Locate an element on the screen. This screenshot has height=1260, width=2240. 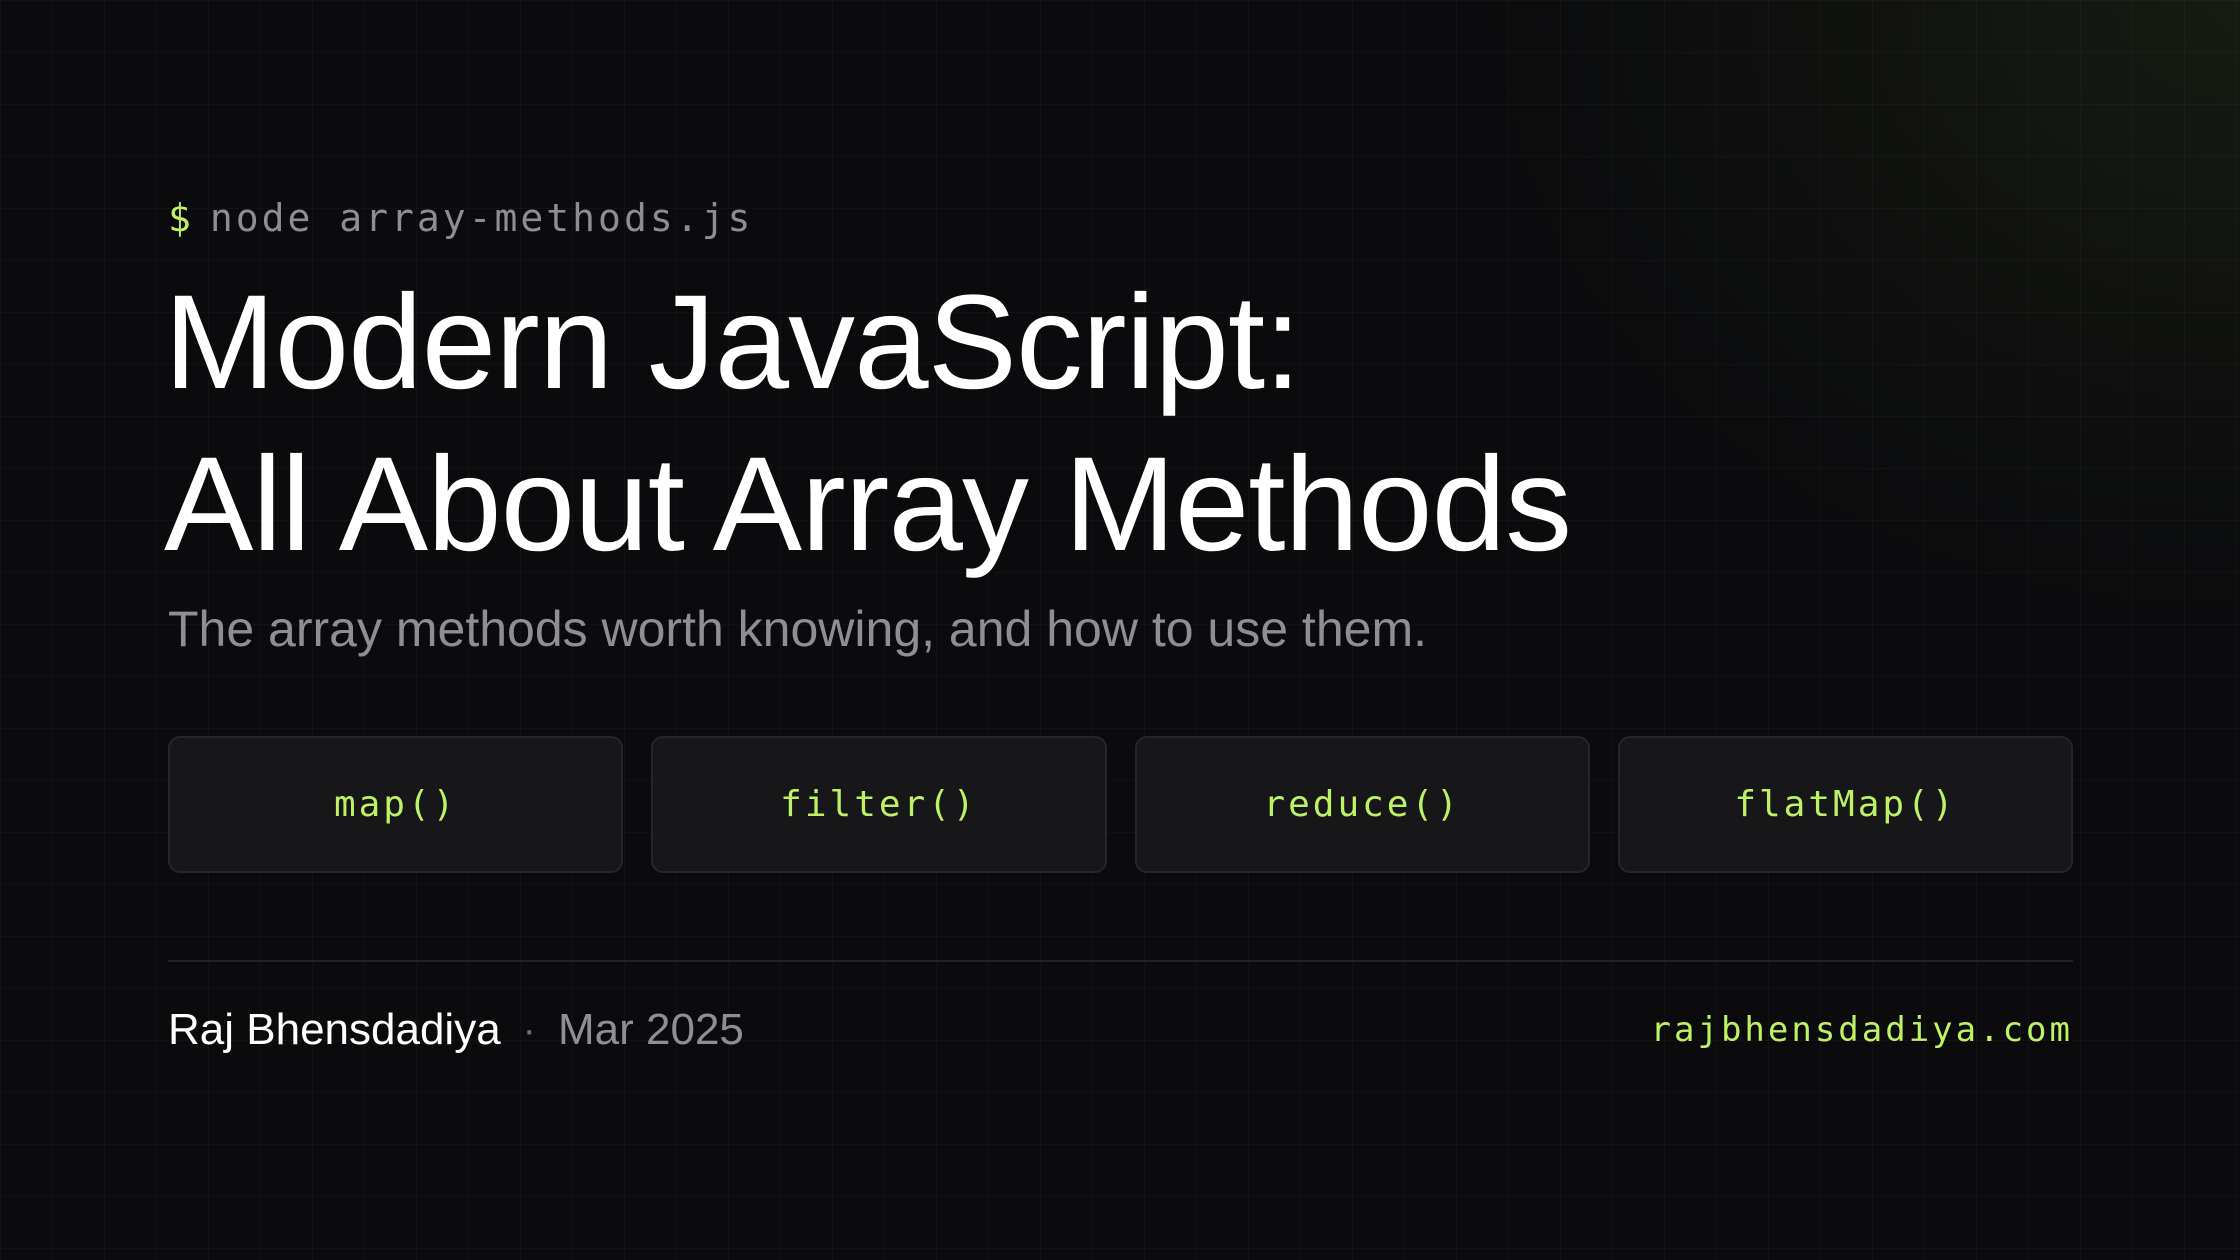
method-card-reduce: reduce() is located at coordinates (1362, 804).